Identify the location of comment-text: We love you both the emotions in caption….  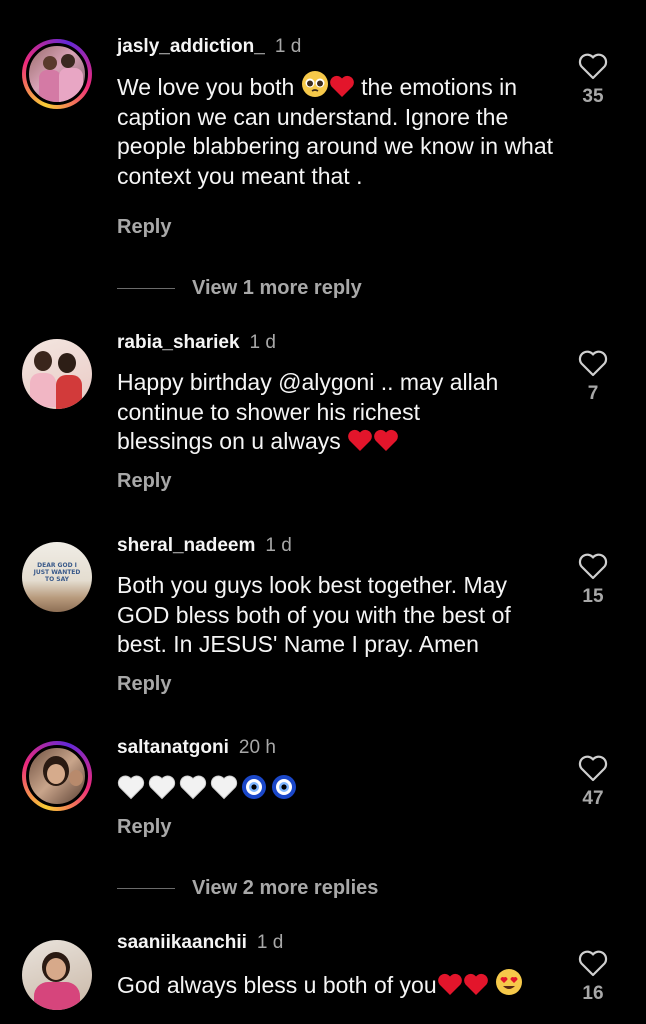
(339, 130).